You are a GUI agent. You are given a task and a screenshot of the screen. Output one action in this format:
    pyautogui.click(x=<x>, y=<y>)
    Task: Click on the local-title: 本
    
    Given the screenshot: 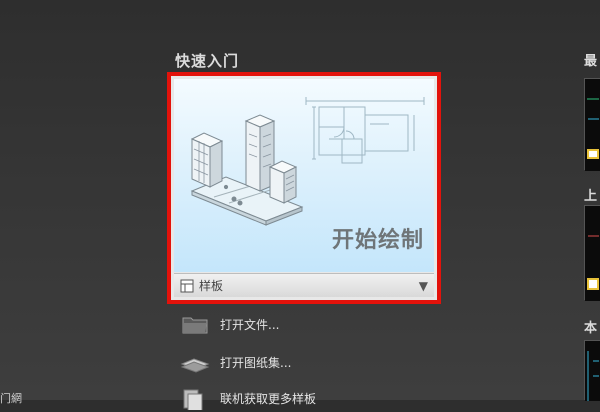 What is the action you would take?
    pyautogui.click(x=591, y=328)
    